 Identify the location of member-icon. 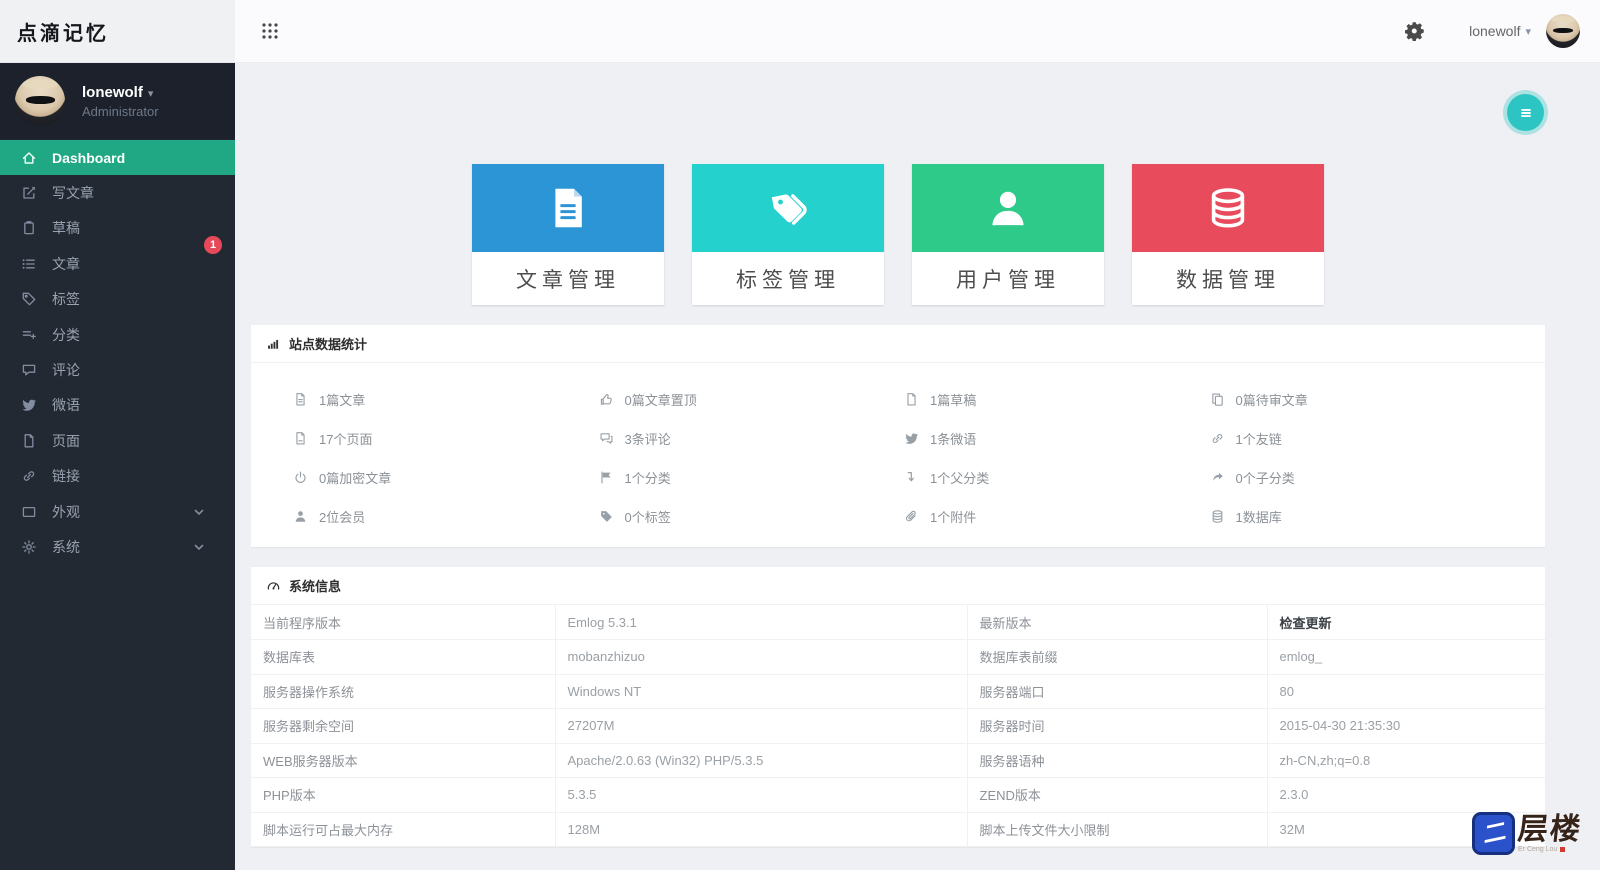
(300, 516).